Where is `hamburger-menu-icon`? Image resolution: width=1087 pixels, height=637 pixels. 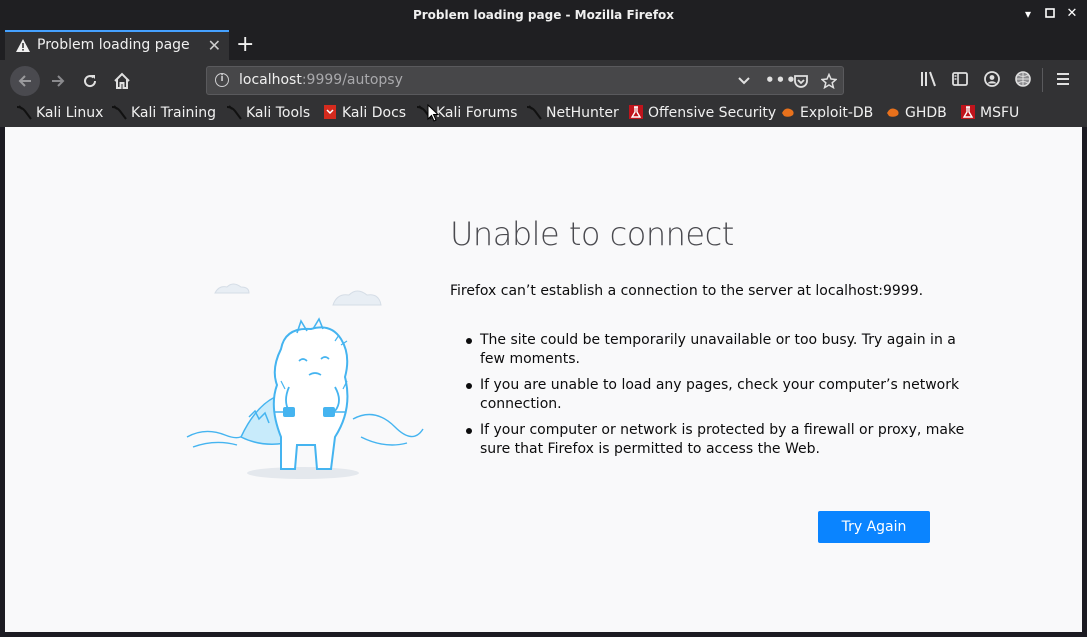 hamburger-menu-icon is located at coordinates (1063, 81).